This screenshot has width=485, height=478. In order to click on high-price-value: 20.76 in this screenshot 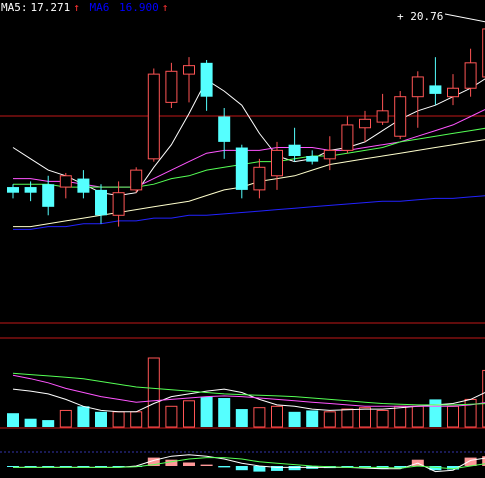, I will do `click(427, 16)`.